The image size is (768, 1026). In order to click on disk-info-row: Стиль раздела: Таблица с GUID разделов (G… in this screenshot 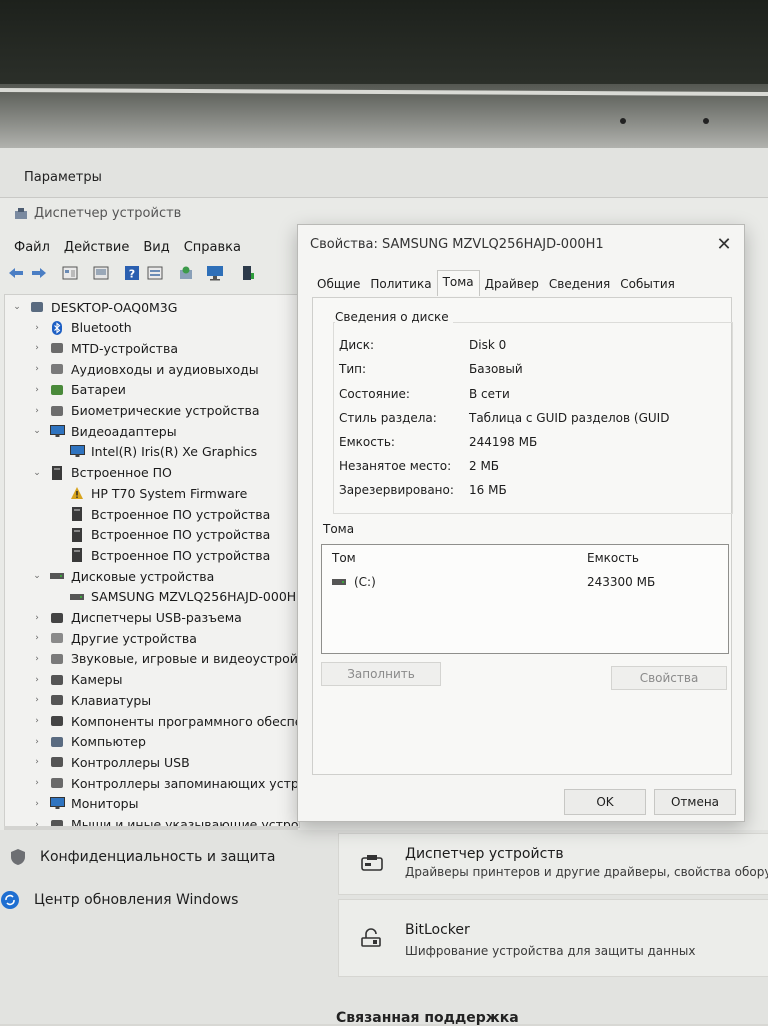, I will do `click(504, 418)`.